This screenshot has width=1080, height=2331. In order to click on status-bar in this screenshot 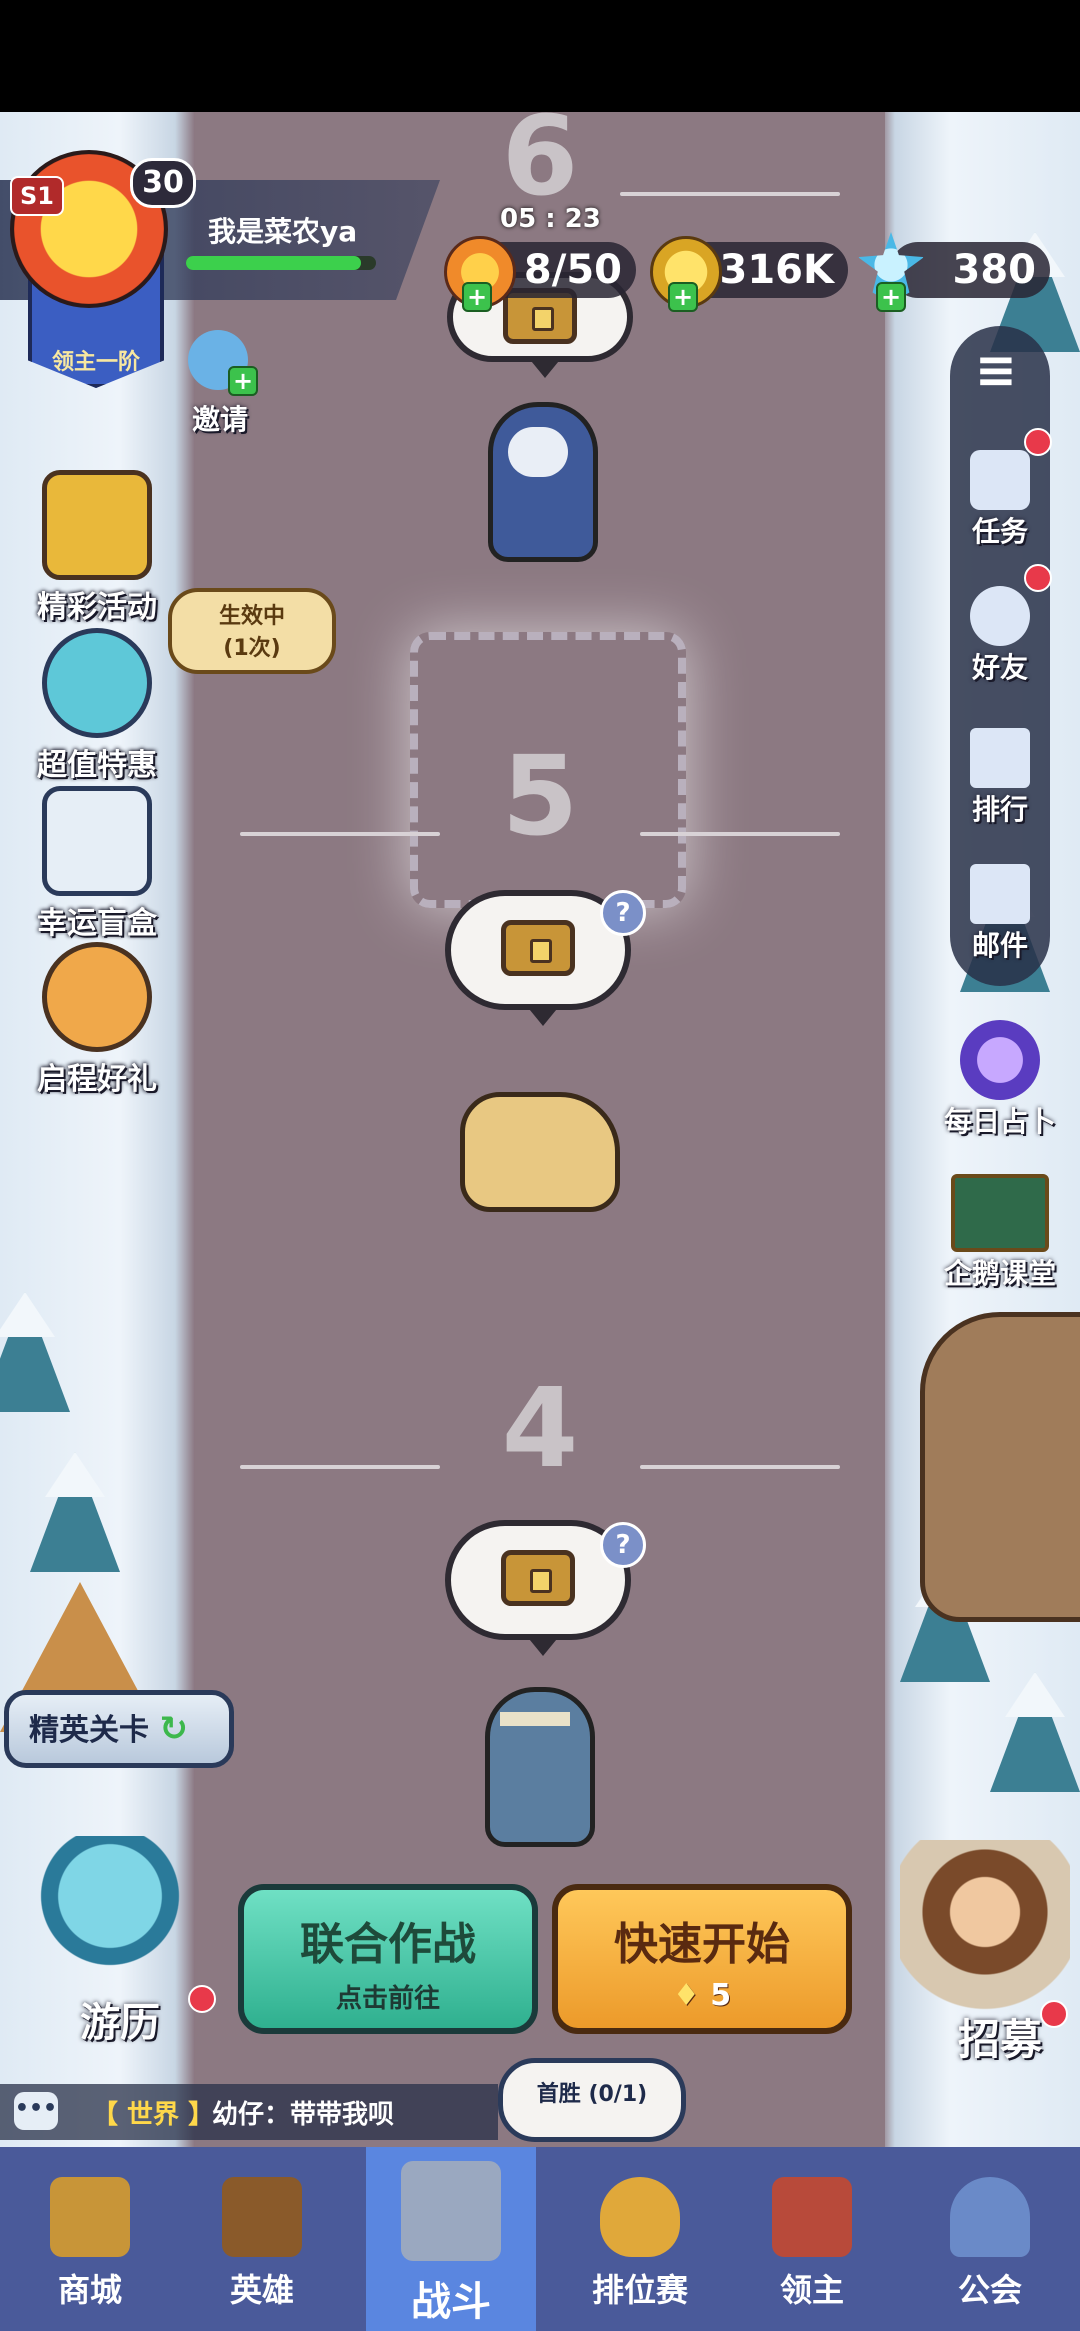, I will do `click(540, 56)`.